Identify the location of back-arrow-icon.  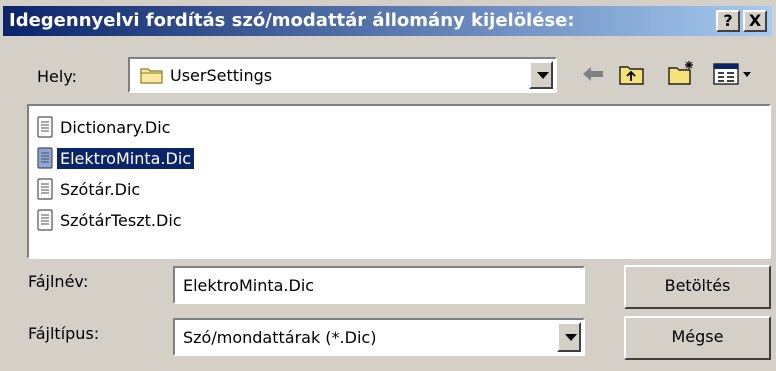
(593, 76).